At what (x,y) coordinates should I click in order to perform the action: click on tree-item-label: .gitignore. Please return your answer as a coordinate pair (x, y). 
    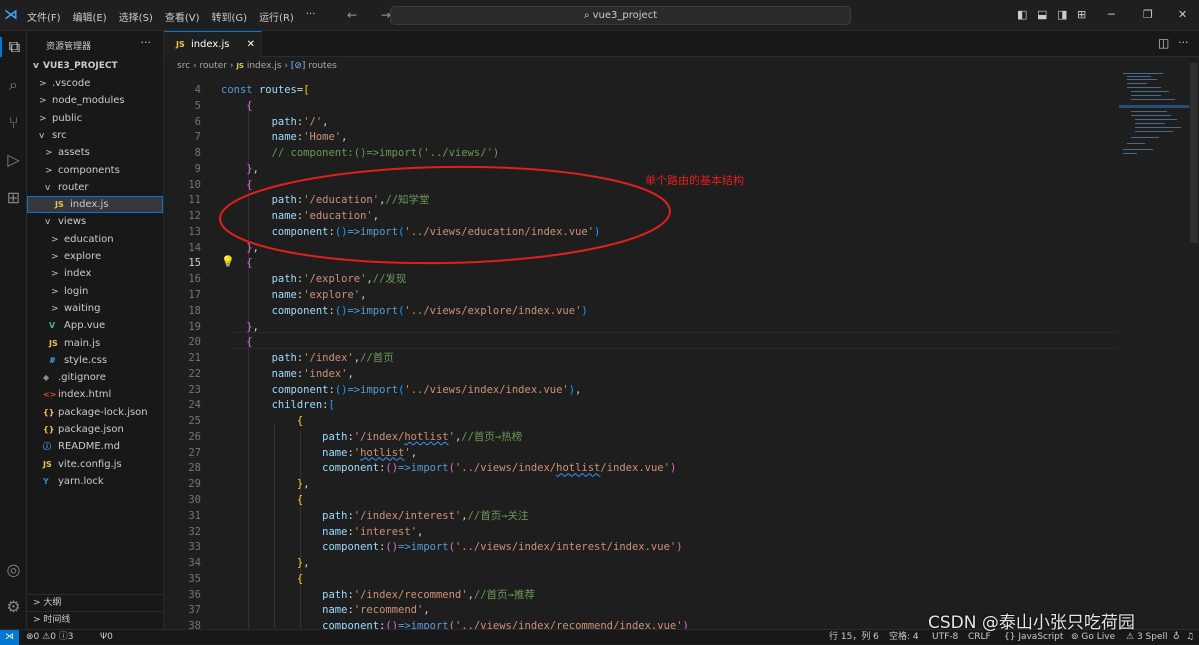
    Looking at the image, I should click on (82, 378).